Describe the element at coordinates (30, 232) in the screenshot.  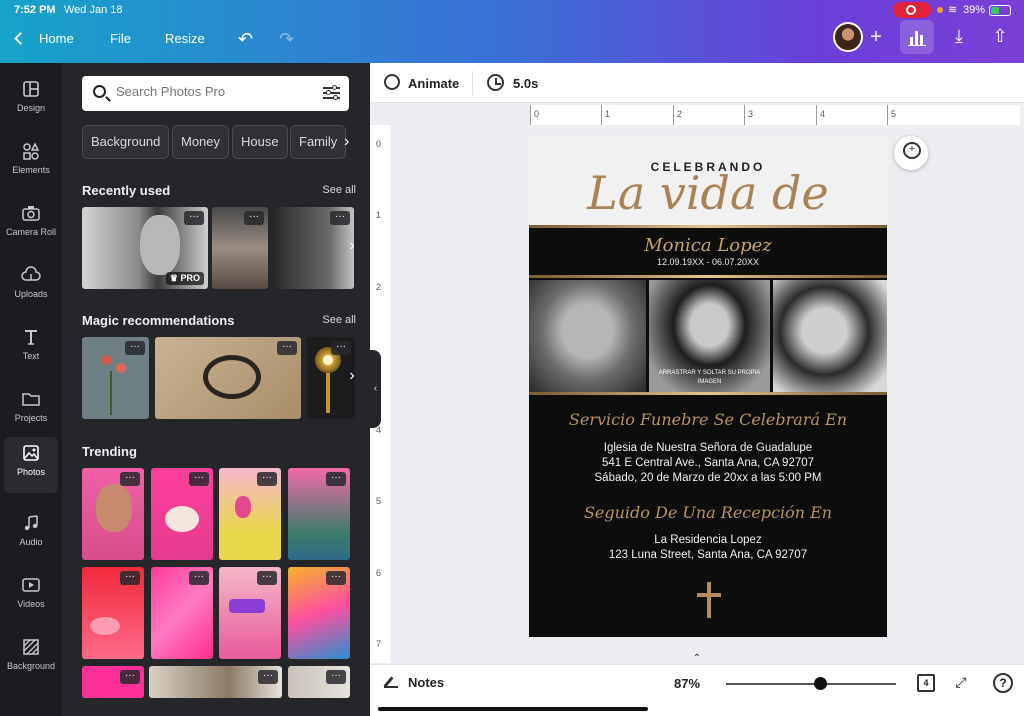
I see `sidebar-item-label: Camera Roll` at that location.